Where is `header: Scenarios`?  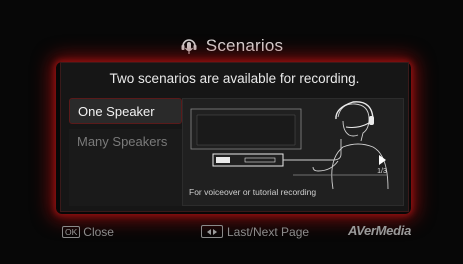
header: Scenarios is located at coordinates (231, 46).